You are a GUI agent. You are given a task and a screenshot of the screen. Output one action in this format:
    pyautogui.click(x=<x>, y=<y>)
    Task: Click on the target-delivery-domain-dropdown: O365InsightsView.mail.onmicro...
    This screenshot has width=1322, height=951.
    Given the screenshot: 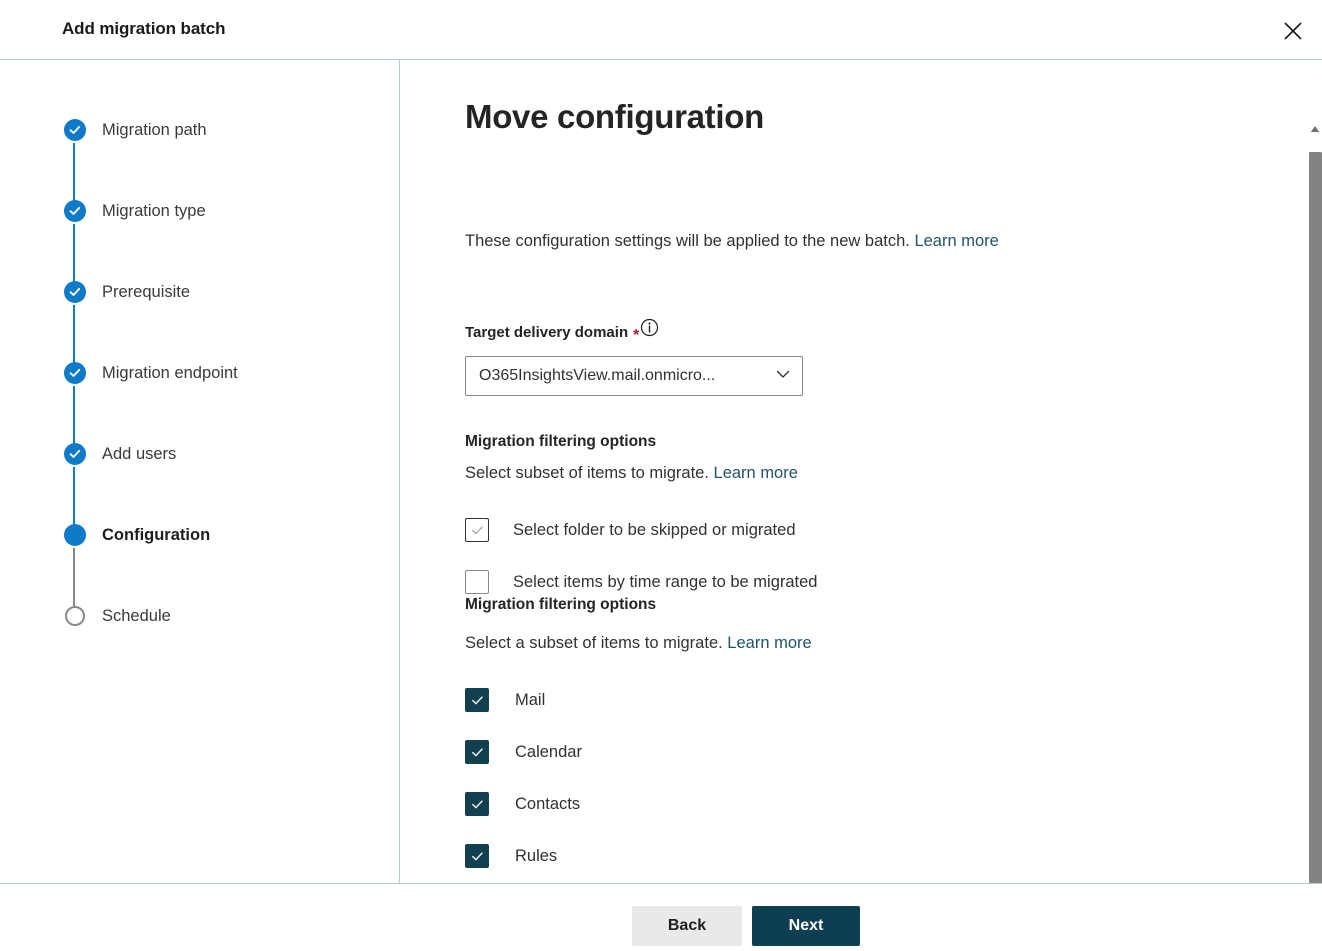 What is the action you would take?
    pyautogui.click(x=634, y=376)
    